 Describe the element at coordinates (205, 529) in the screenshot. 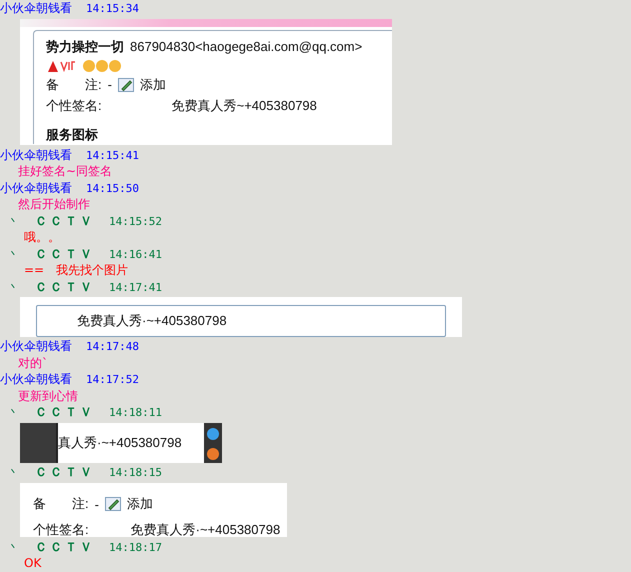

I see `signature-text: 免费真人秀·~+405380798` at that location.